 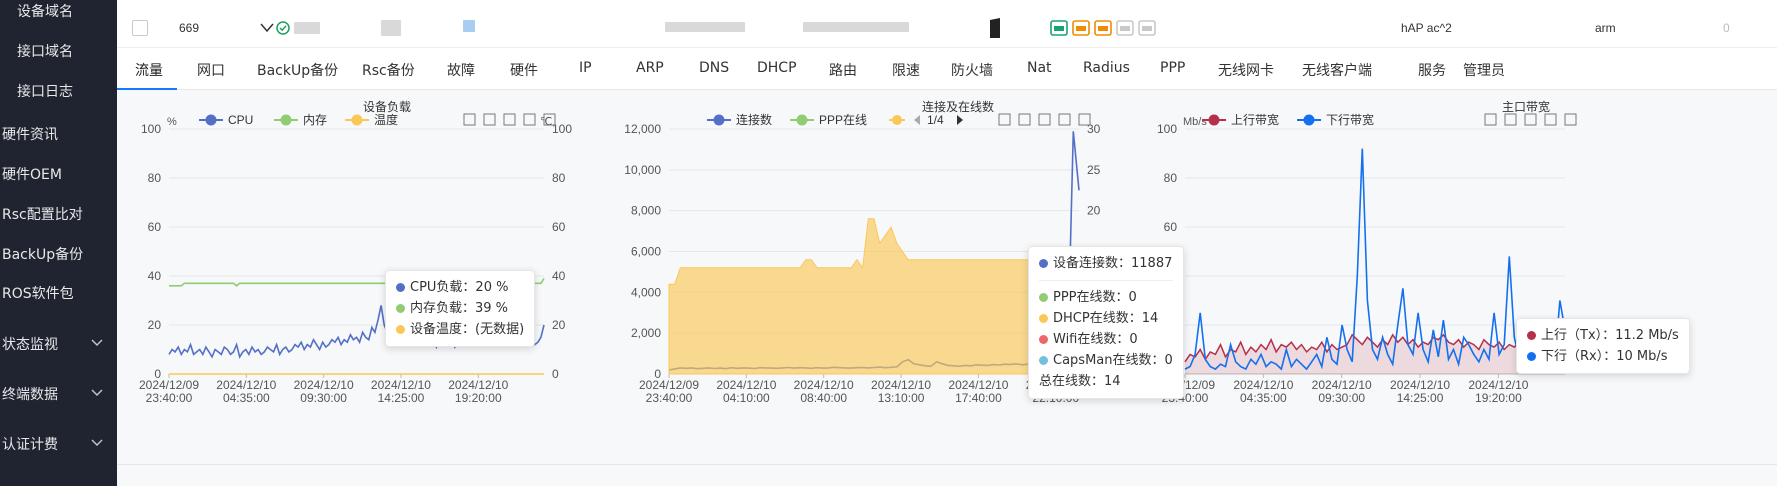 What do you see at coordinates (1039, 68) in the screenshot?
I see `tab-nat: Nat` at bounding box center [1039, 68].